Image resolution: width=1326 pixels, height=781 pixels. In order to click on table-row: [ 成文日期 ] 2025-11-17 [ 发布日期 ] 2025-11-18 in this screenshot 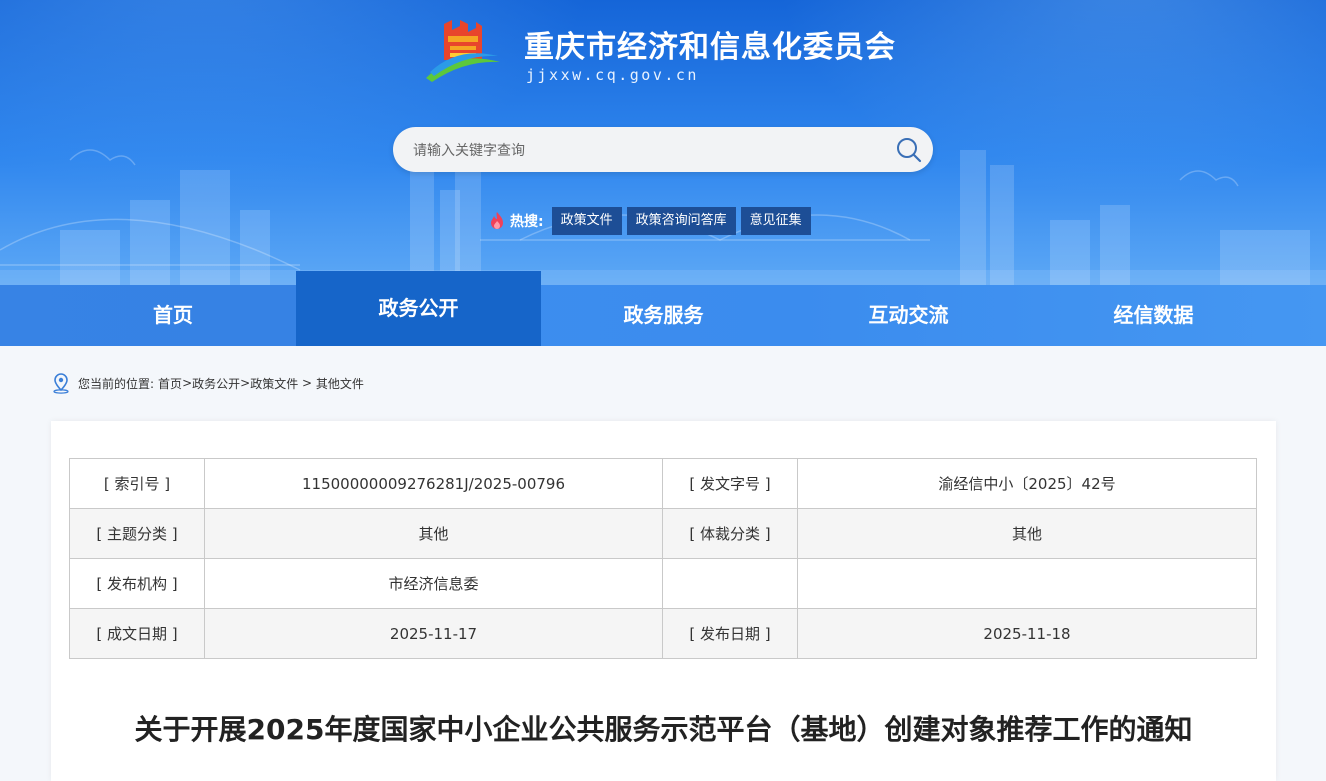, I will do `click(663, 633)`.